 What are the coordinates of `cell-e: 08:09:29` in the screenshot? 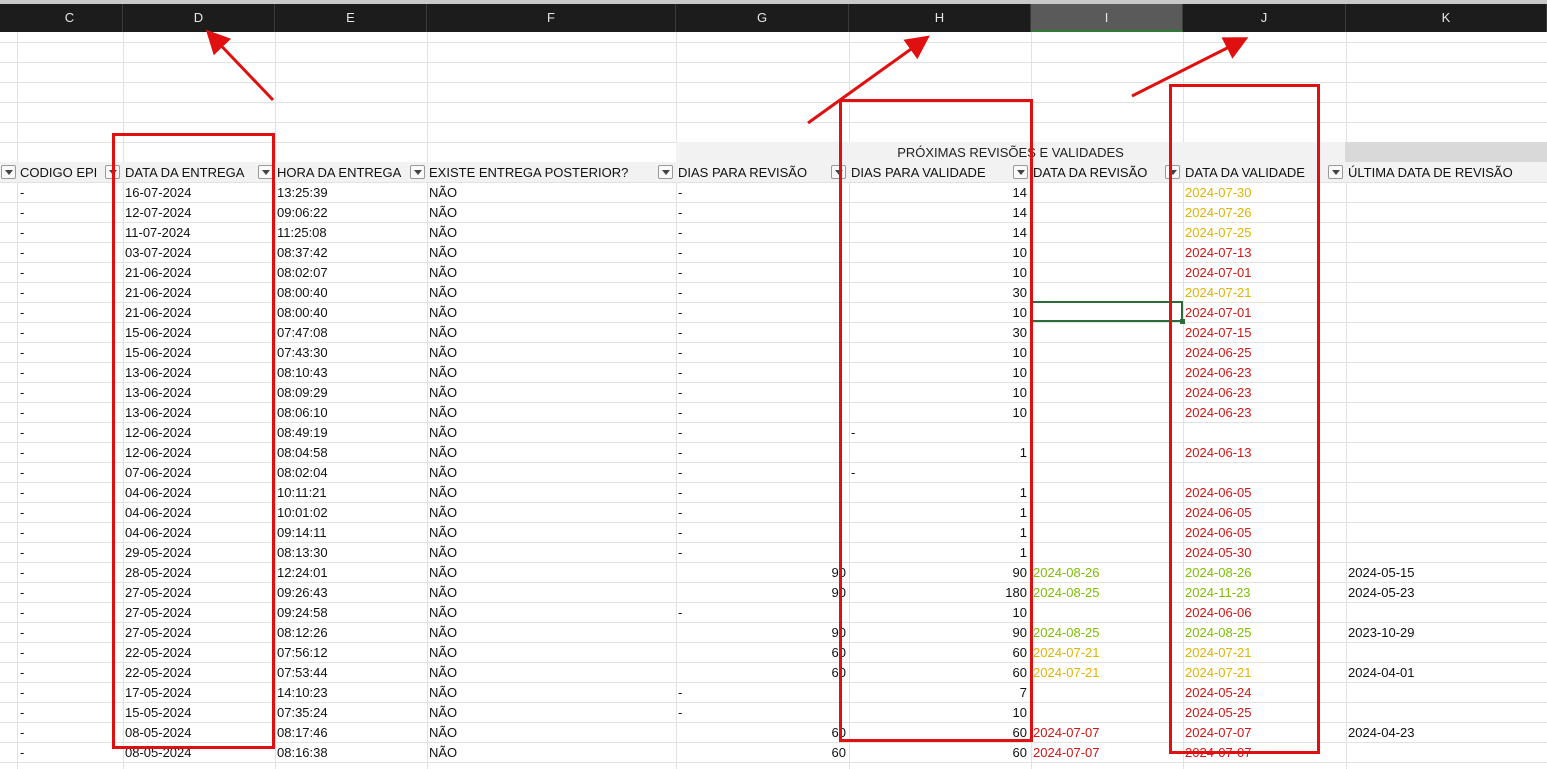 It's located at (342, 392).